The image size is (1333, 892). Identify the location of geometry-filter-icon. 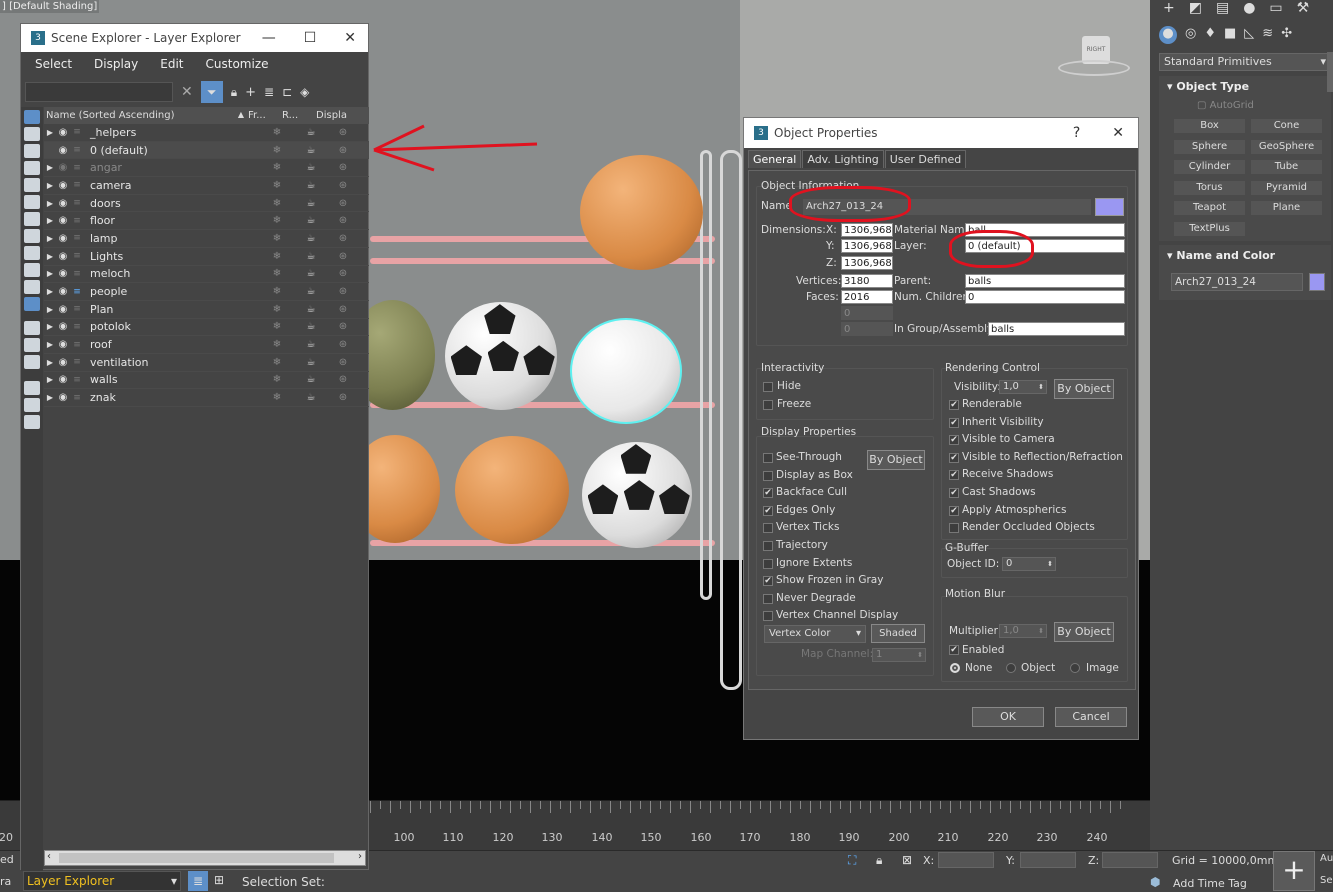
(32, 117).